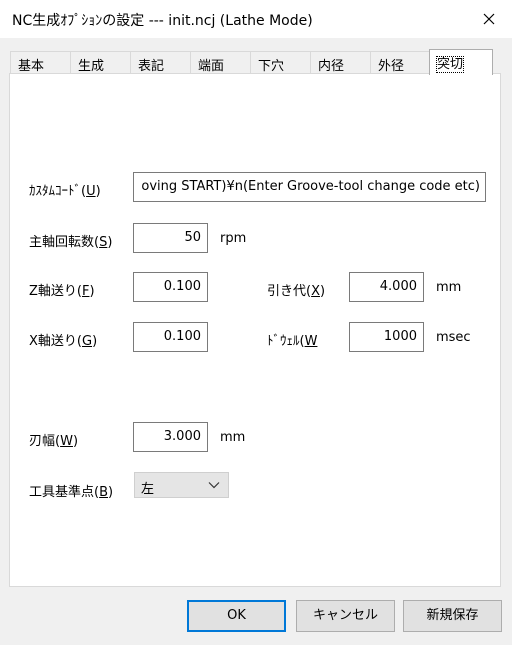 This screenshot has width=512, height=645. Describe the element at coordinates (91, 66) in the screenshot. I see `tab-label: 生成` at that location.